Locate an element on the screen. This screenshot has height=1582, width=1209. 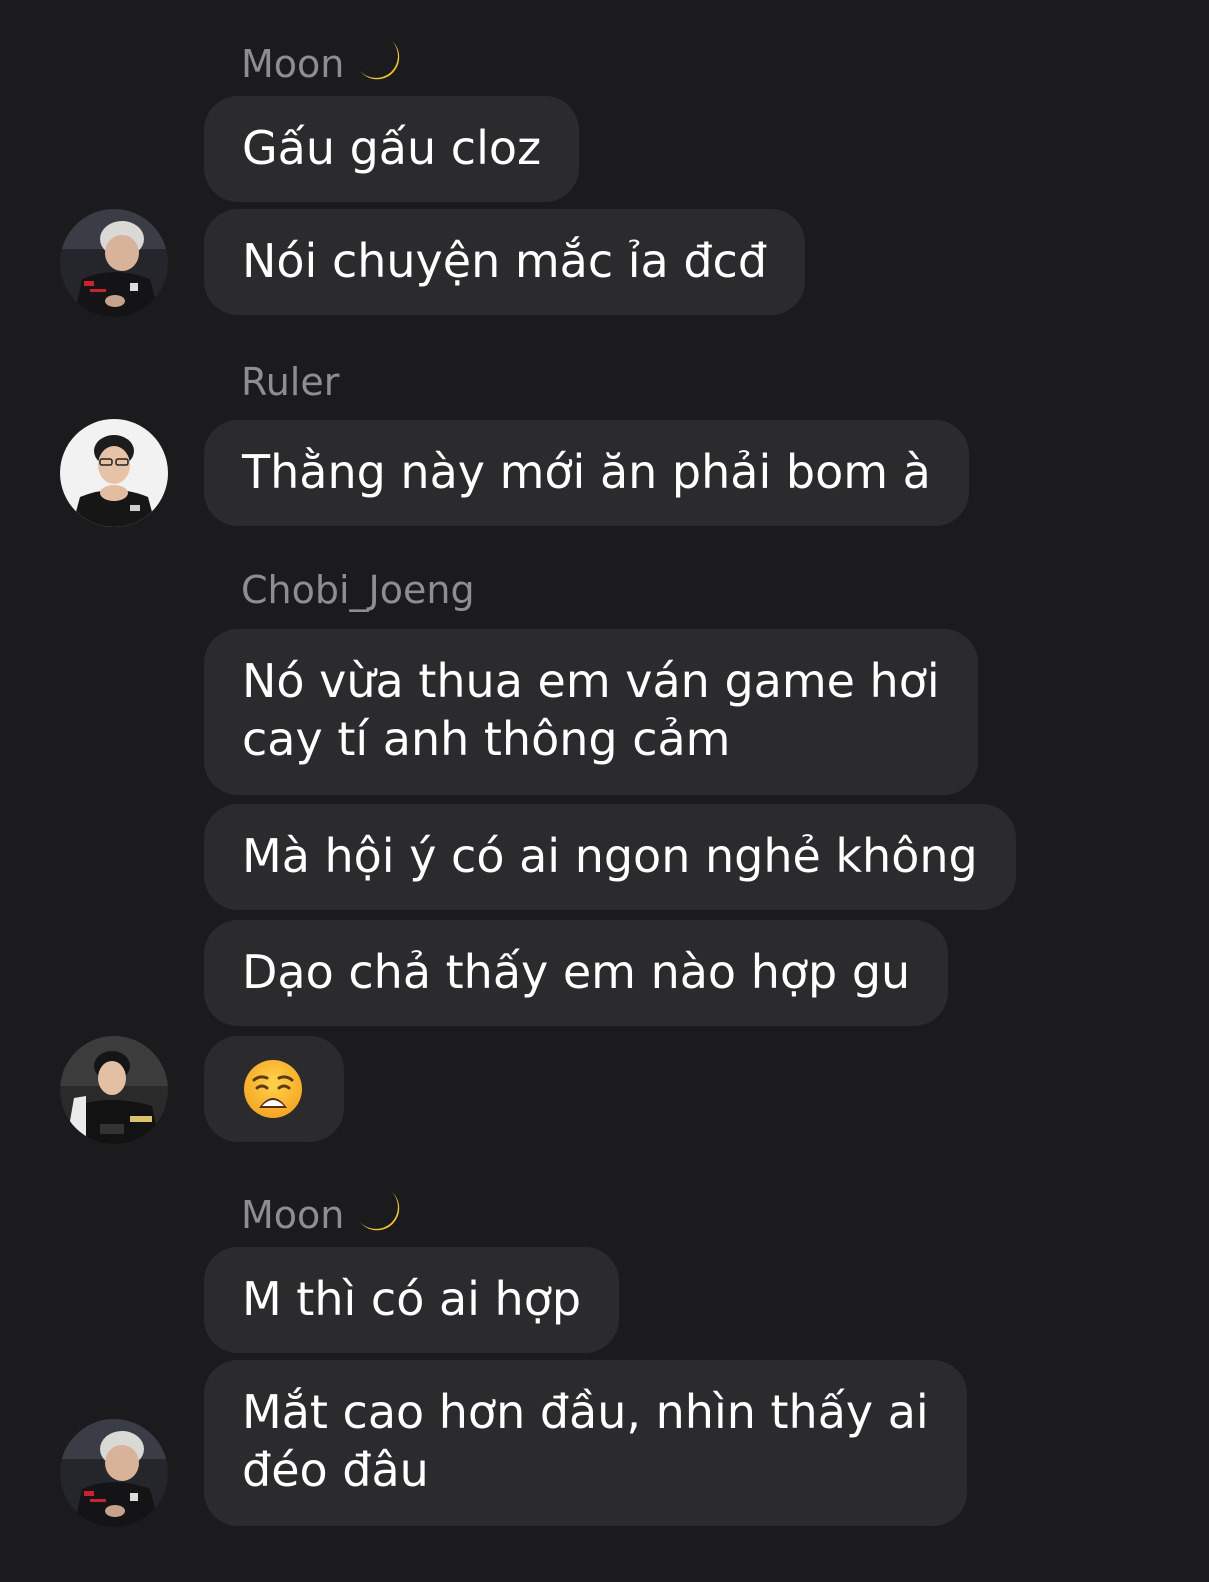
message-text: Mắt cao hơn đầu, nhìn thấy ai is located at coordinates (585, 1412).